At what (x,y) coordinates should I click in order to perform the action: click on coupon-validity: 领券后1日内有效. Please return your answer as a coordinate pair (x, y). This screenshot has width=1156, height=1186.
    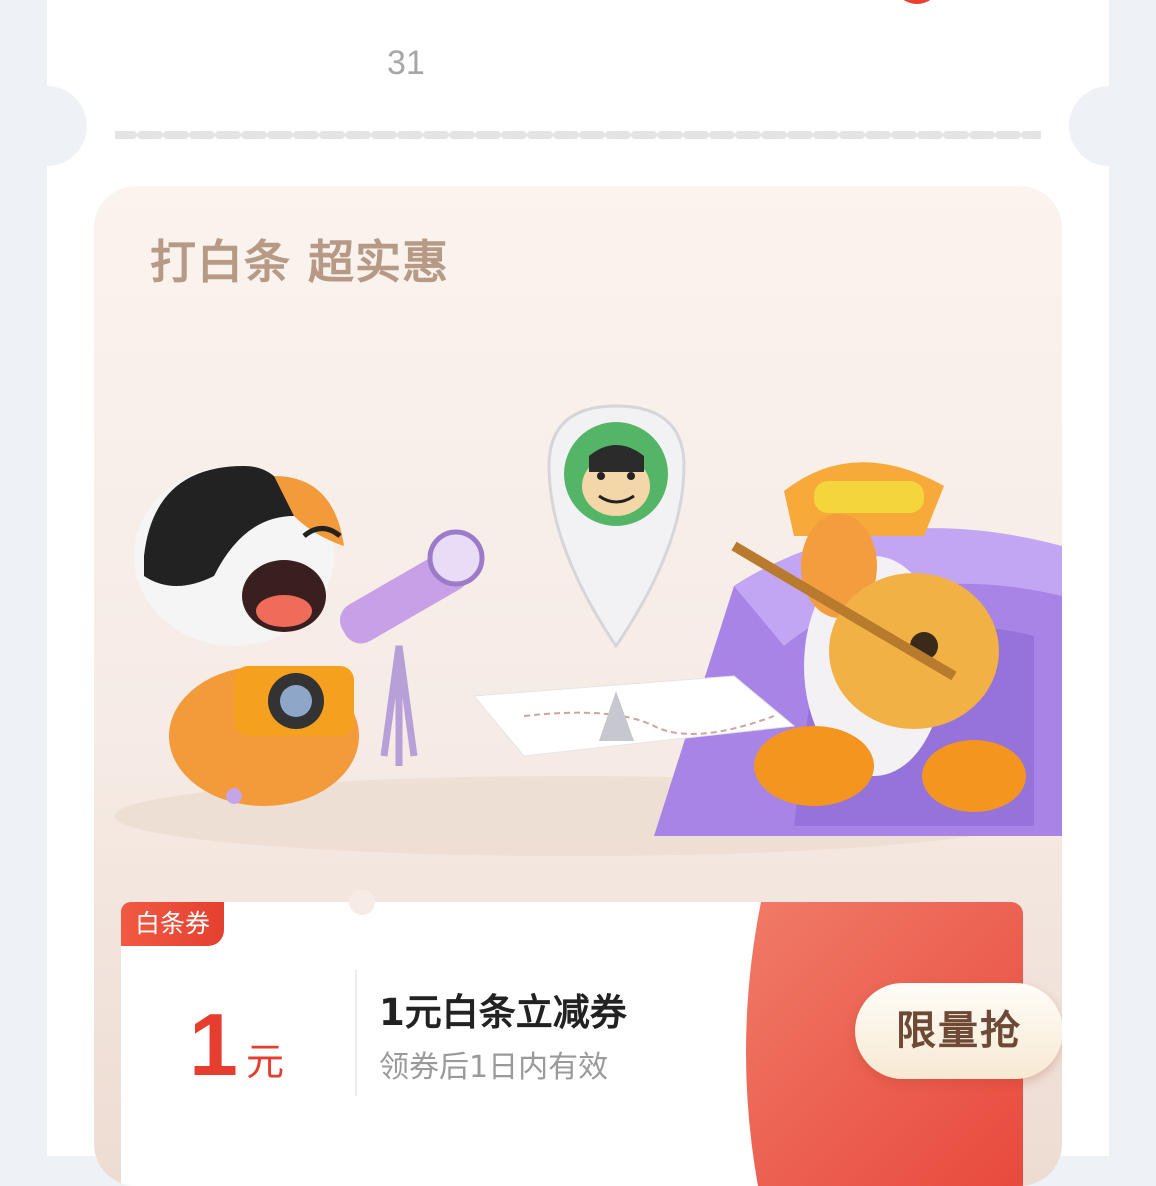
    Looking at the image, I should click on (494, 1067).